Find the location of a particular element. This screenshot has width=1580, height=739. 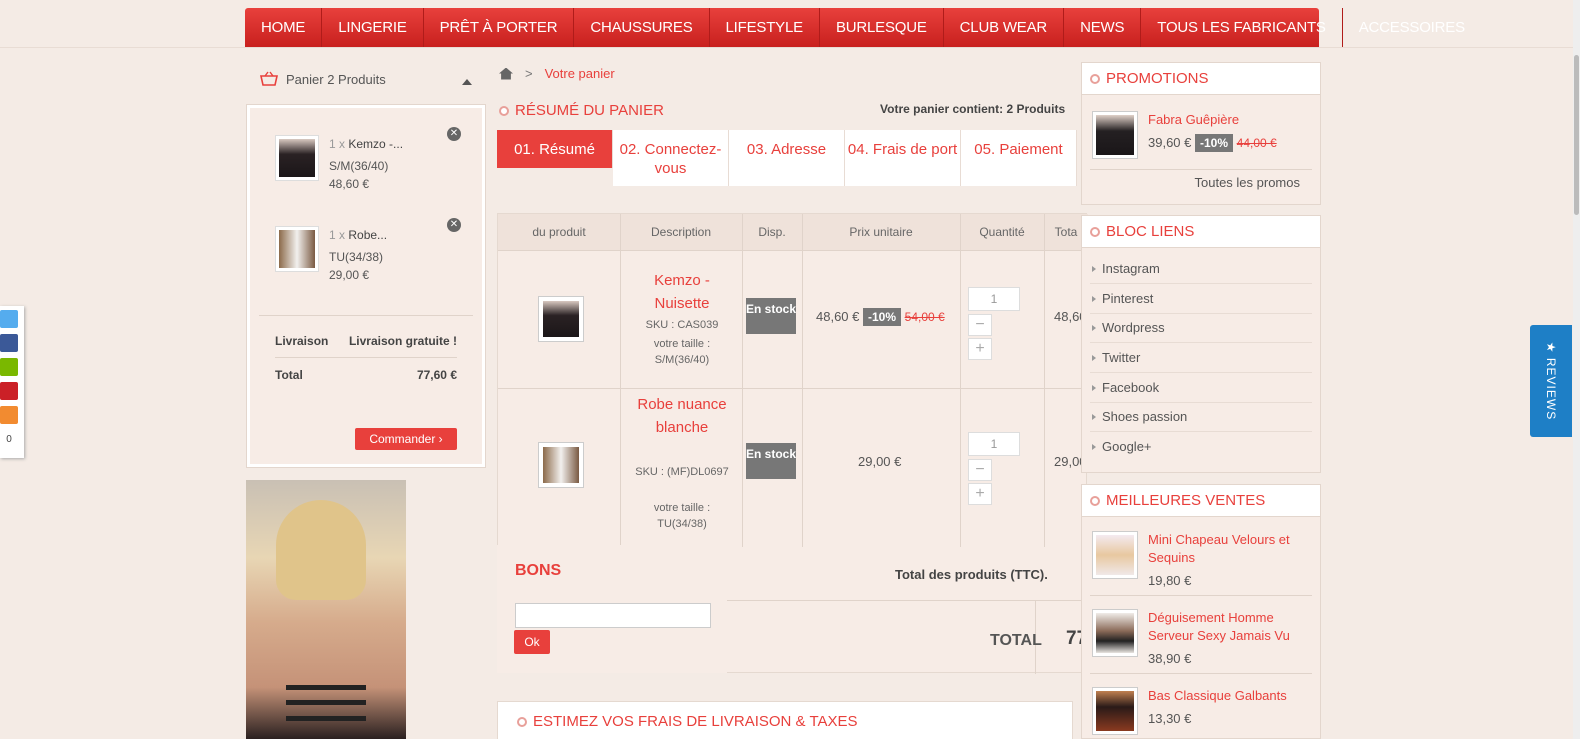

product-size: votre taille : S/M(36/40) is located at coordinates (682, 352).